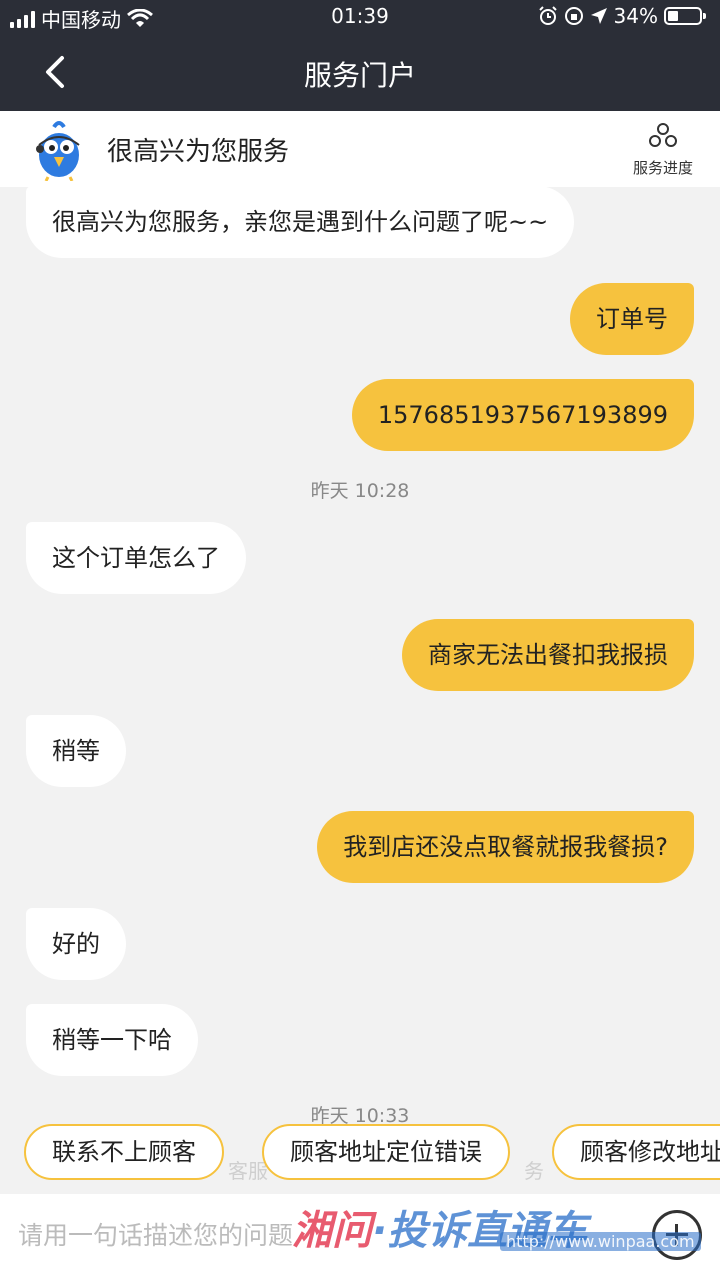  Describe the element at coordinates (685, 16) in the screenshot. I see `battery-icon` at that location.